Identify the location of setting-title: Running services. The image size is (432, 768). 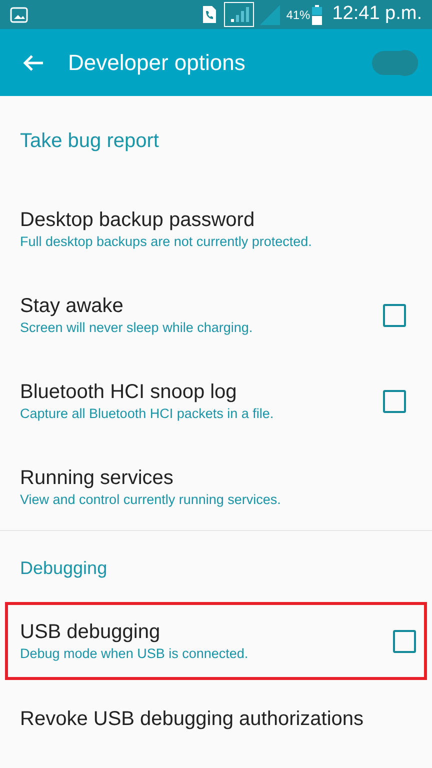
(97, 478).